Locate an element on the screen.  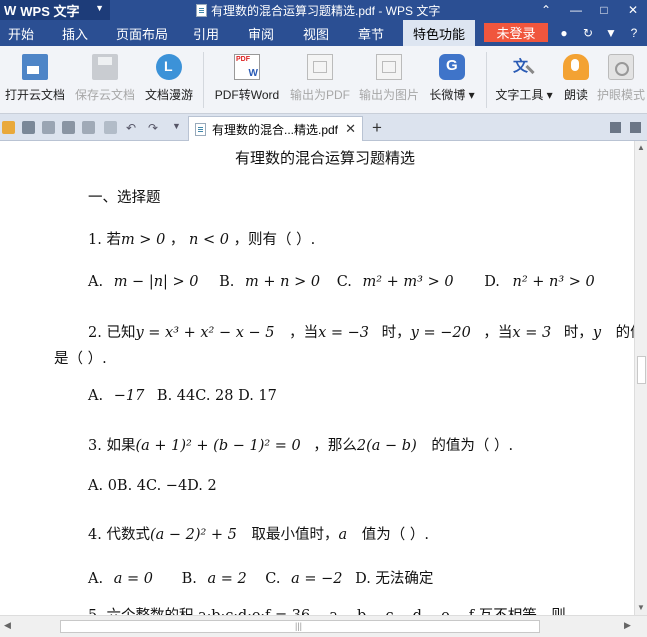
question-4: 4. 代数式(a − 2)² + 5 取最小值时，a 值为（ ）. is located at coordinates (259, 535).